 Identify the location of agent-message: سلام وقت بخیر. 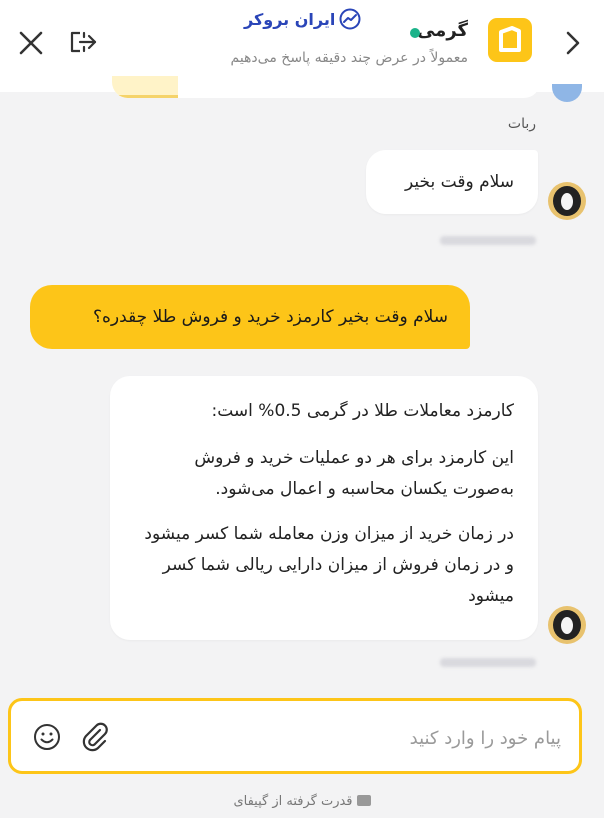
(452, 182).